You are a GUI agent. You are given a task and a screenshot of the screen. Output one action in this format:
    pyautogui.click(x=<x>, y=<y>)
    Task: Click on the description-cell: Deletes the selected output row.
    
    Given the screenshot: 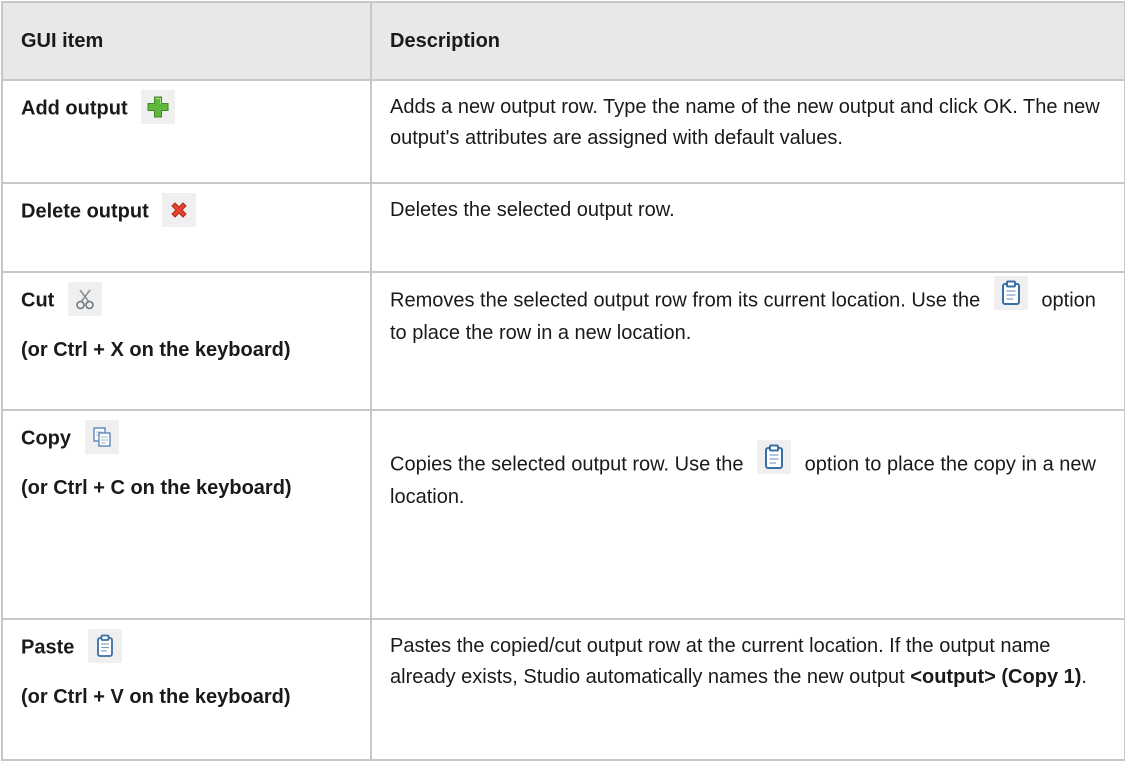 What is the action you would take?
    pyautogui.click(x=747, y=227)
    